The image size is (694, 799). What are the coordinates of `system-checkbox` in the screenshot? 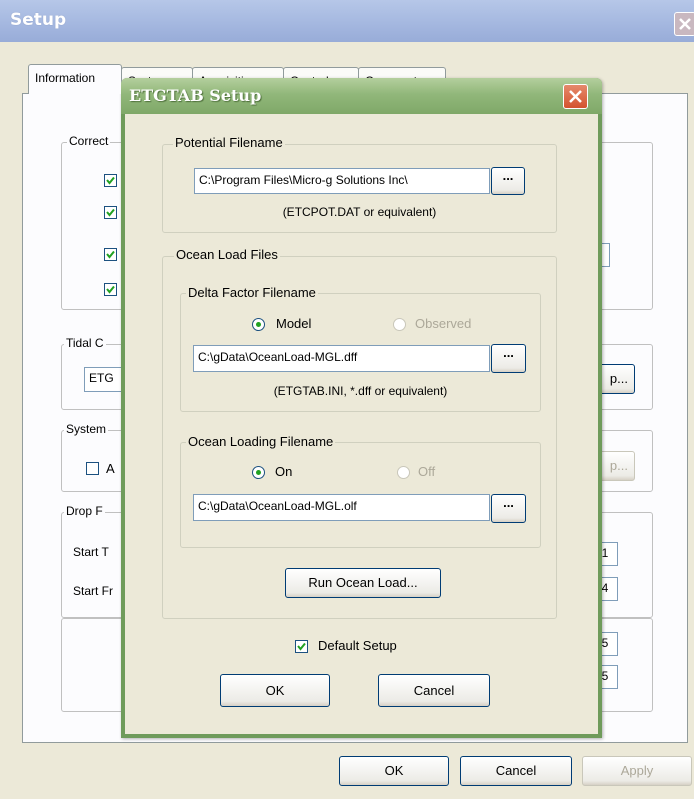 It's located at (92, 468).